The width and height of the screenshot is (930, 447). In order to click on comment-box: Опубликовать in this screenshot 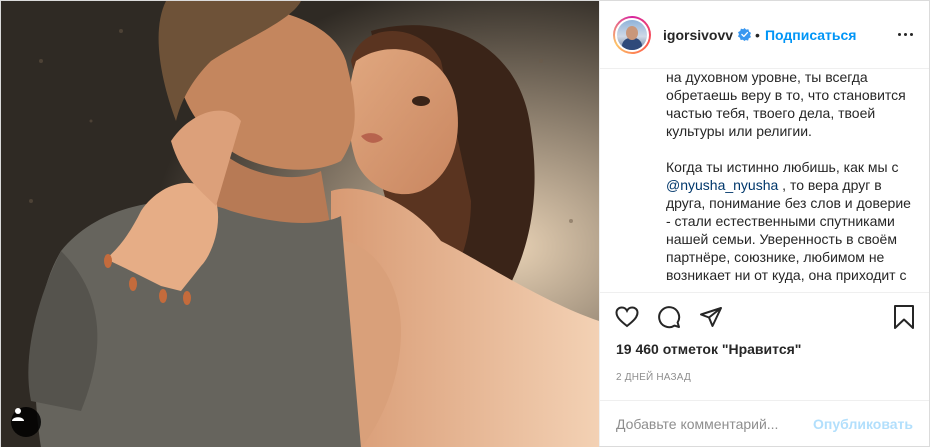, I will do `click(764, 423)`.